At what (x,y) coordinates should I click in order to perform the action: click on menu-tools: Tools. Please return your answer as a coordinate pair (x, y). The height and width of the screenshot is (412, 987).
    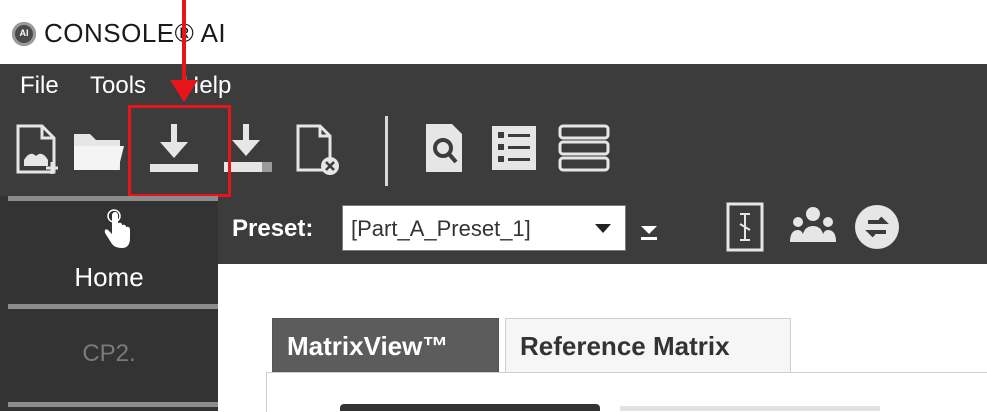
    Looking at the image, I should click on (118, 86).